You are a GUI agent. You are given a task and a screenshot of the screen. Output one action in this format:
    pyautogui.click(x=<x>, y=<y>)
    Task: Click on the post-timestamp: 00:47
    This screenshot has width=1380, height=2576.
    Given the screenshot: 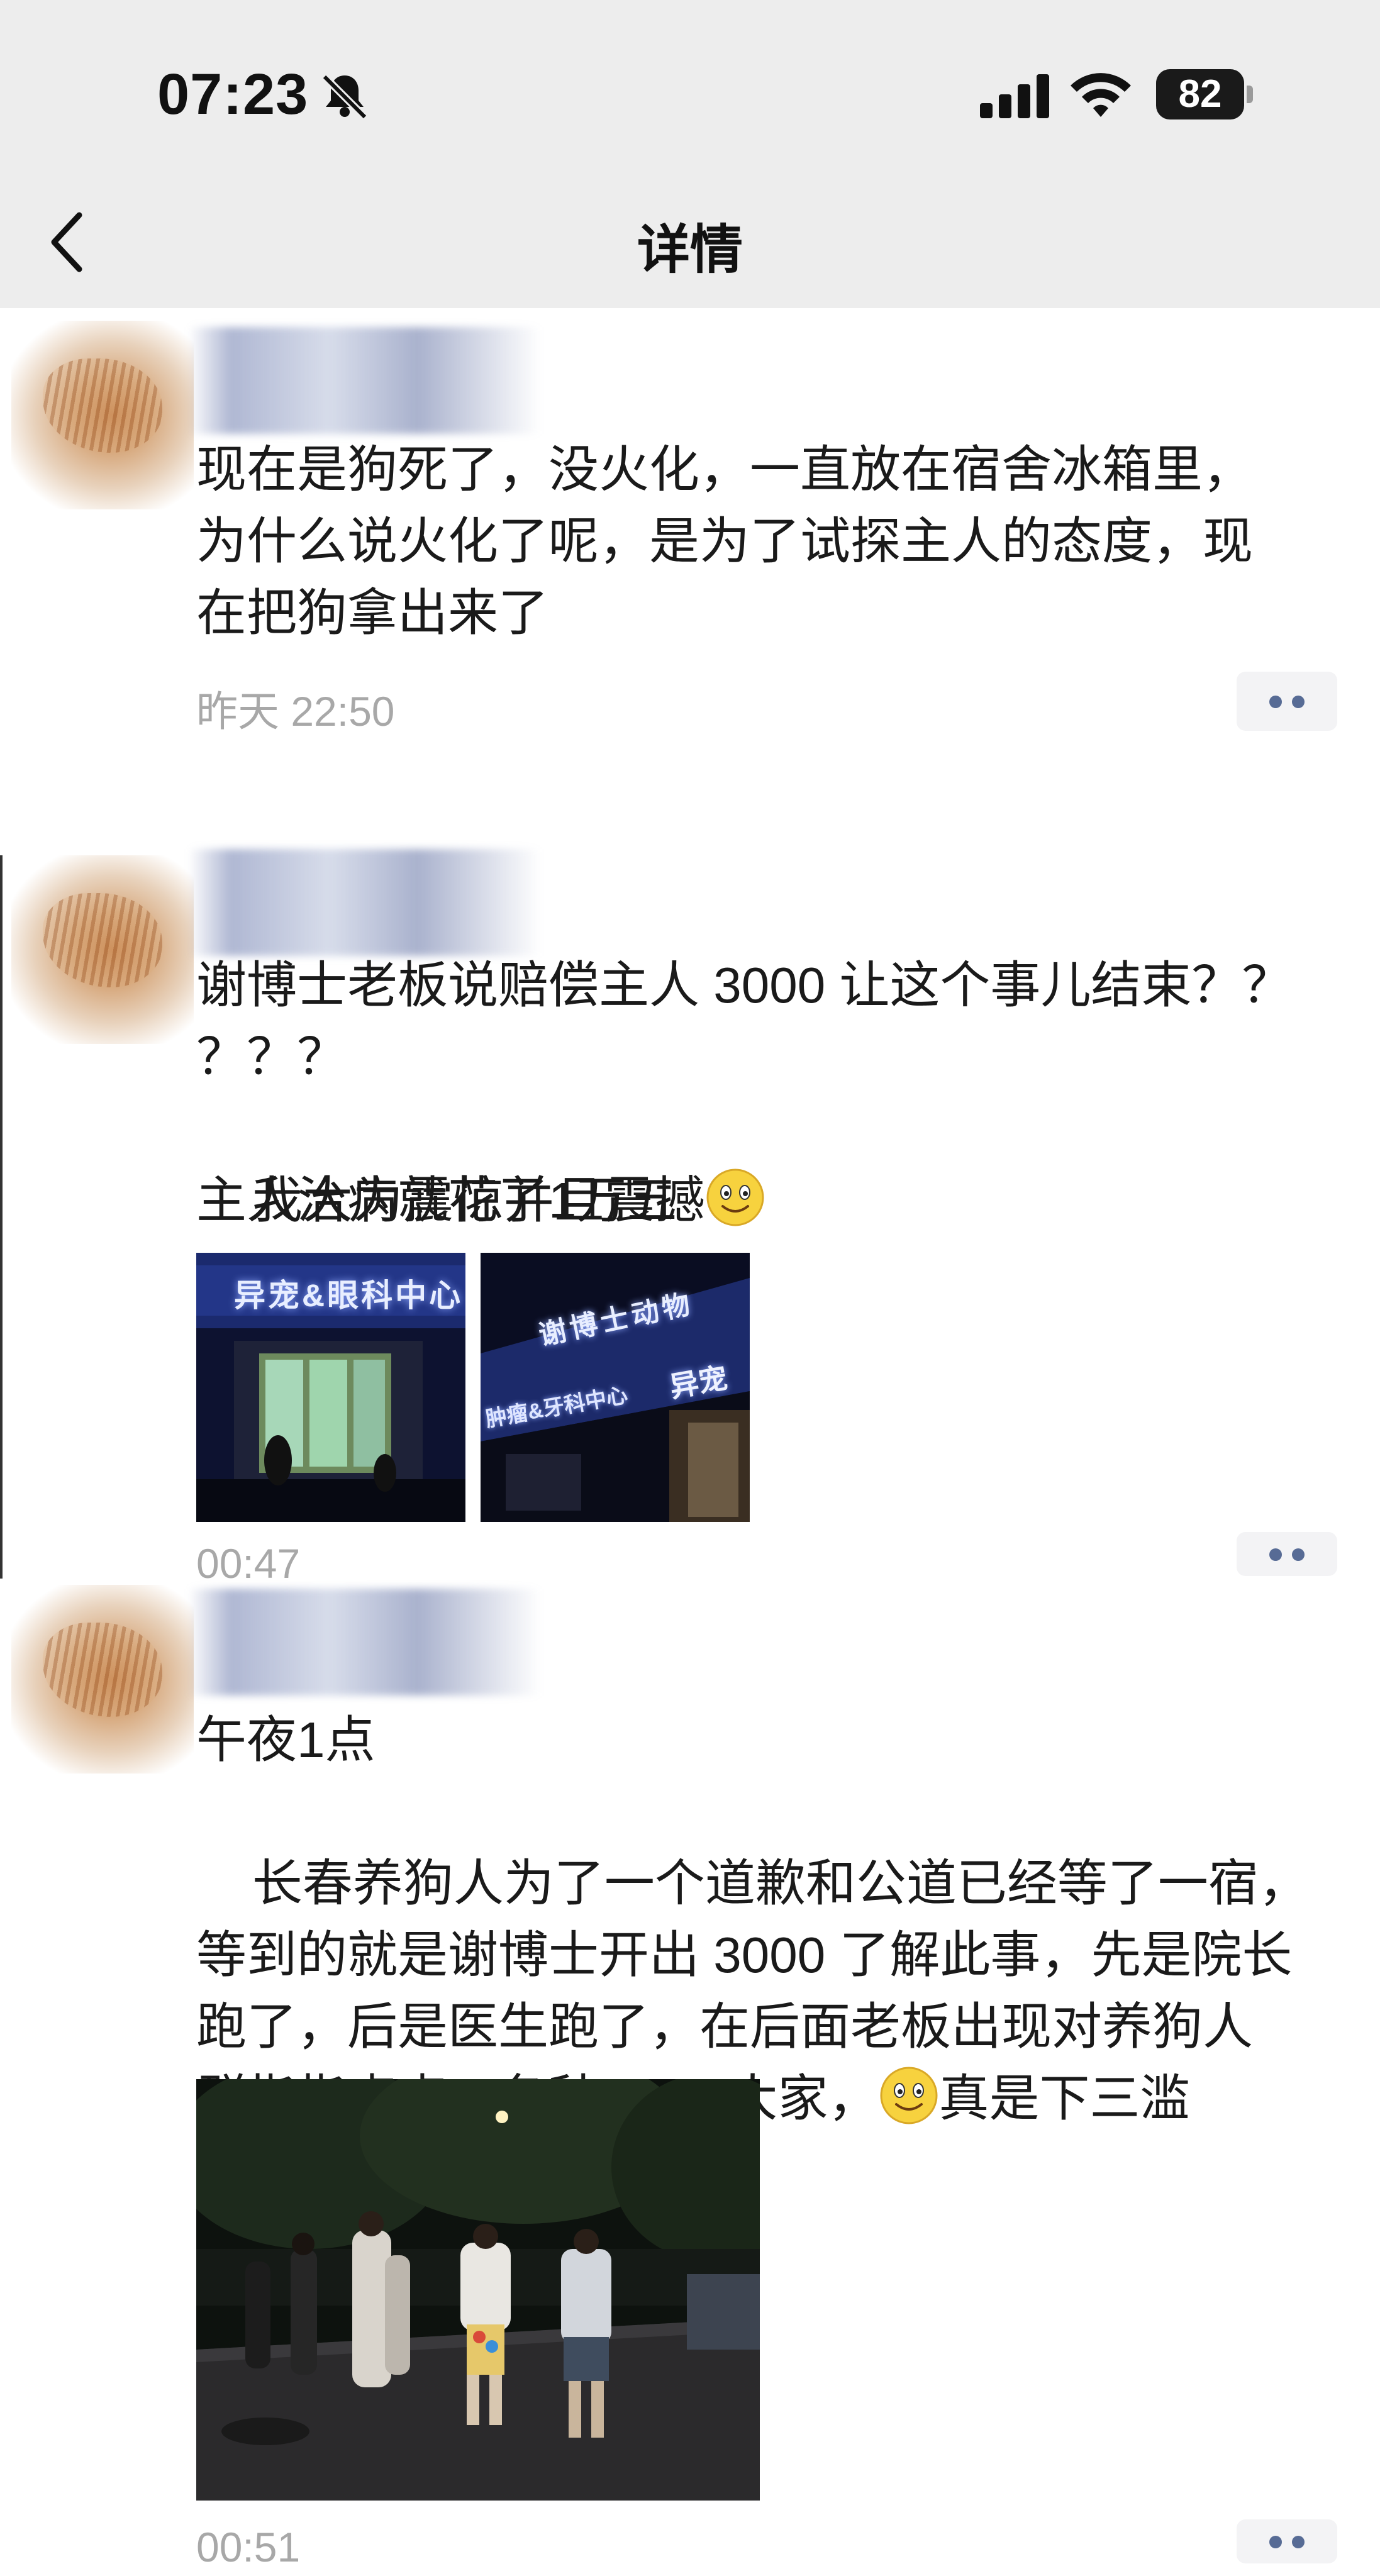 What is the action you would take?
    pyautogui.click(x=249, y=1563)
    